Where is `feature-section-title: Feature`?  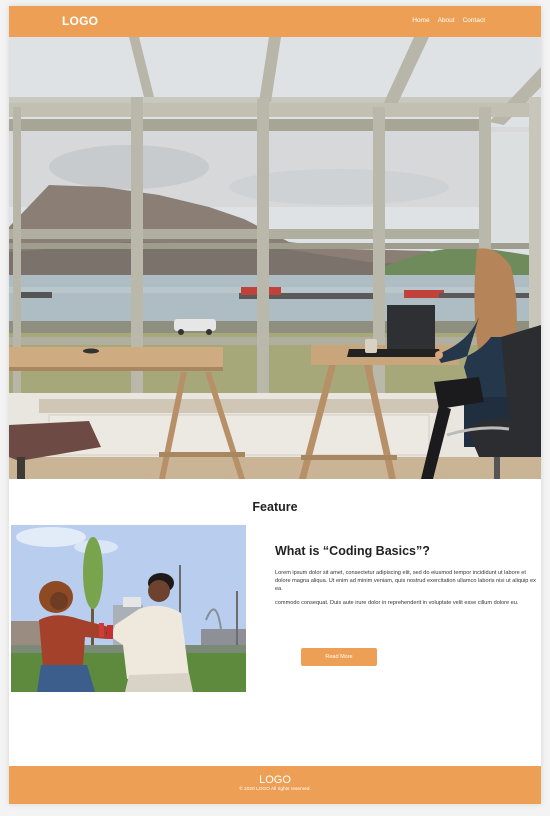
feature-section-title: Feature is located at coordinates (275, 507).